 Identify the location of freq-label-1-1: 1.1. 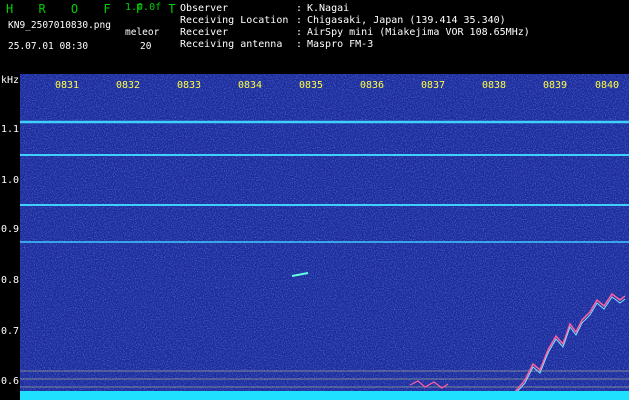
(10, 129).